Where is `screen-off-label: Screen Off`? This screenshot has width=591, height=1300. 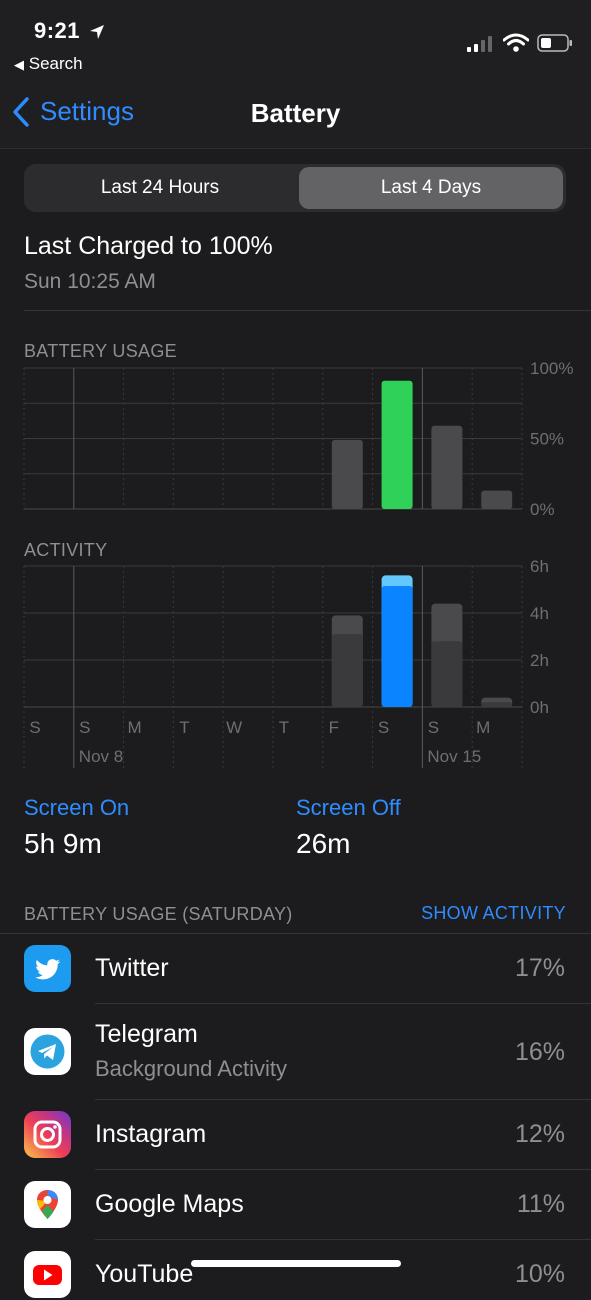 screen-off-label: Screen Off is located at coordinates (348, 807).